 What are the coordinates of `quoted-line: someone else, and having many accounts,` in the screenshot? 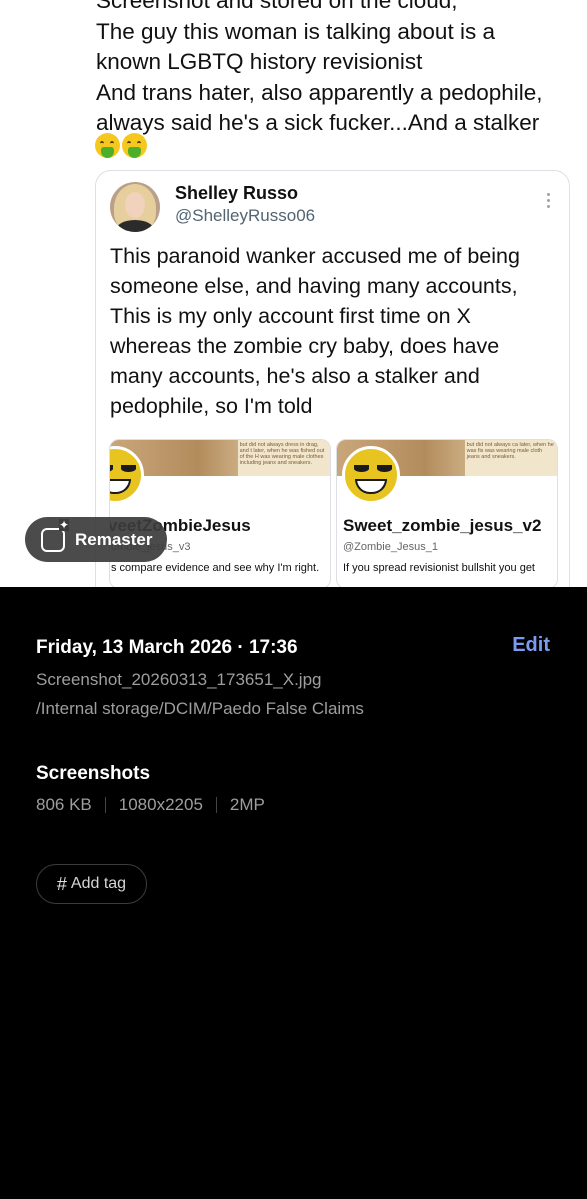 It's located at (314, 286).